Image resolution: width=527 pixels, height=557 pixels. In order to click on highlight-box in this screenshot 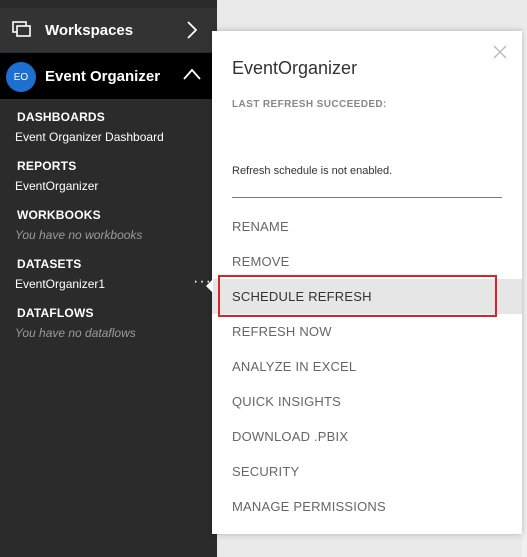, I will do `click(357, 296)`.